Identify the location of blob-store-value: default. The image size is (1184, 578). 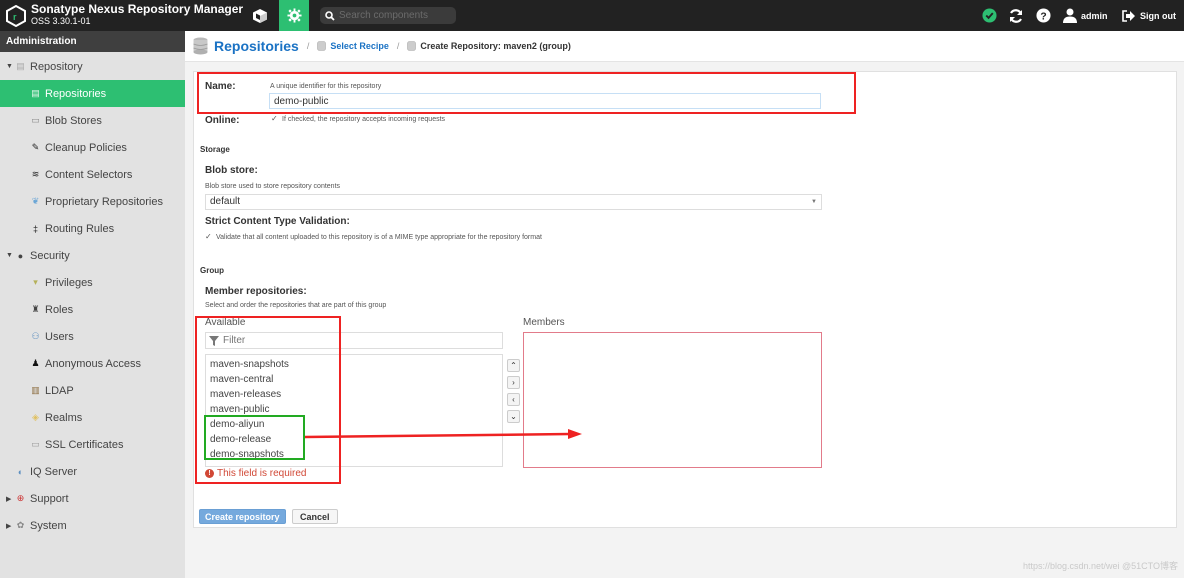
(225, 201).